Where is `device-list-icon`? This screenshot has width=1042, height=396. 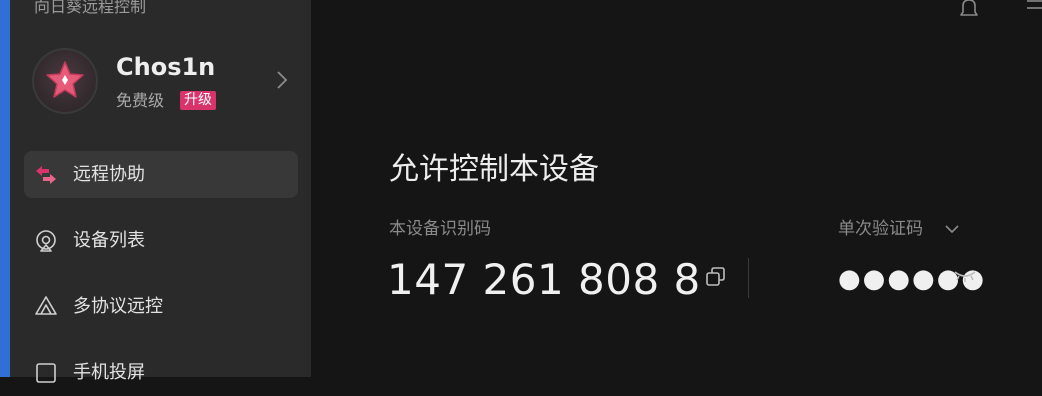
device-list-icon is located at coordinates (46, 241).